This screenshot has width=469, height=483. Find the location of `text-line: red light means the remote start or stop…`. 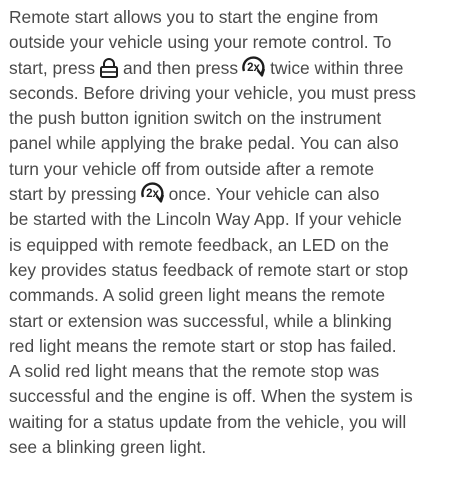

text-line: red light means the remote start or stop… is located at coordinates (203, 345).